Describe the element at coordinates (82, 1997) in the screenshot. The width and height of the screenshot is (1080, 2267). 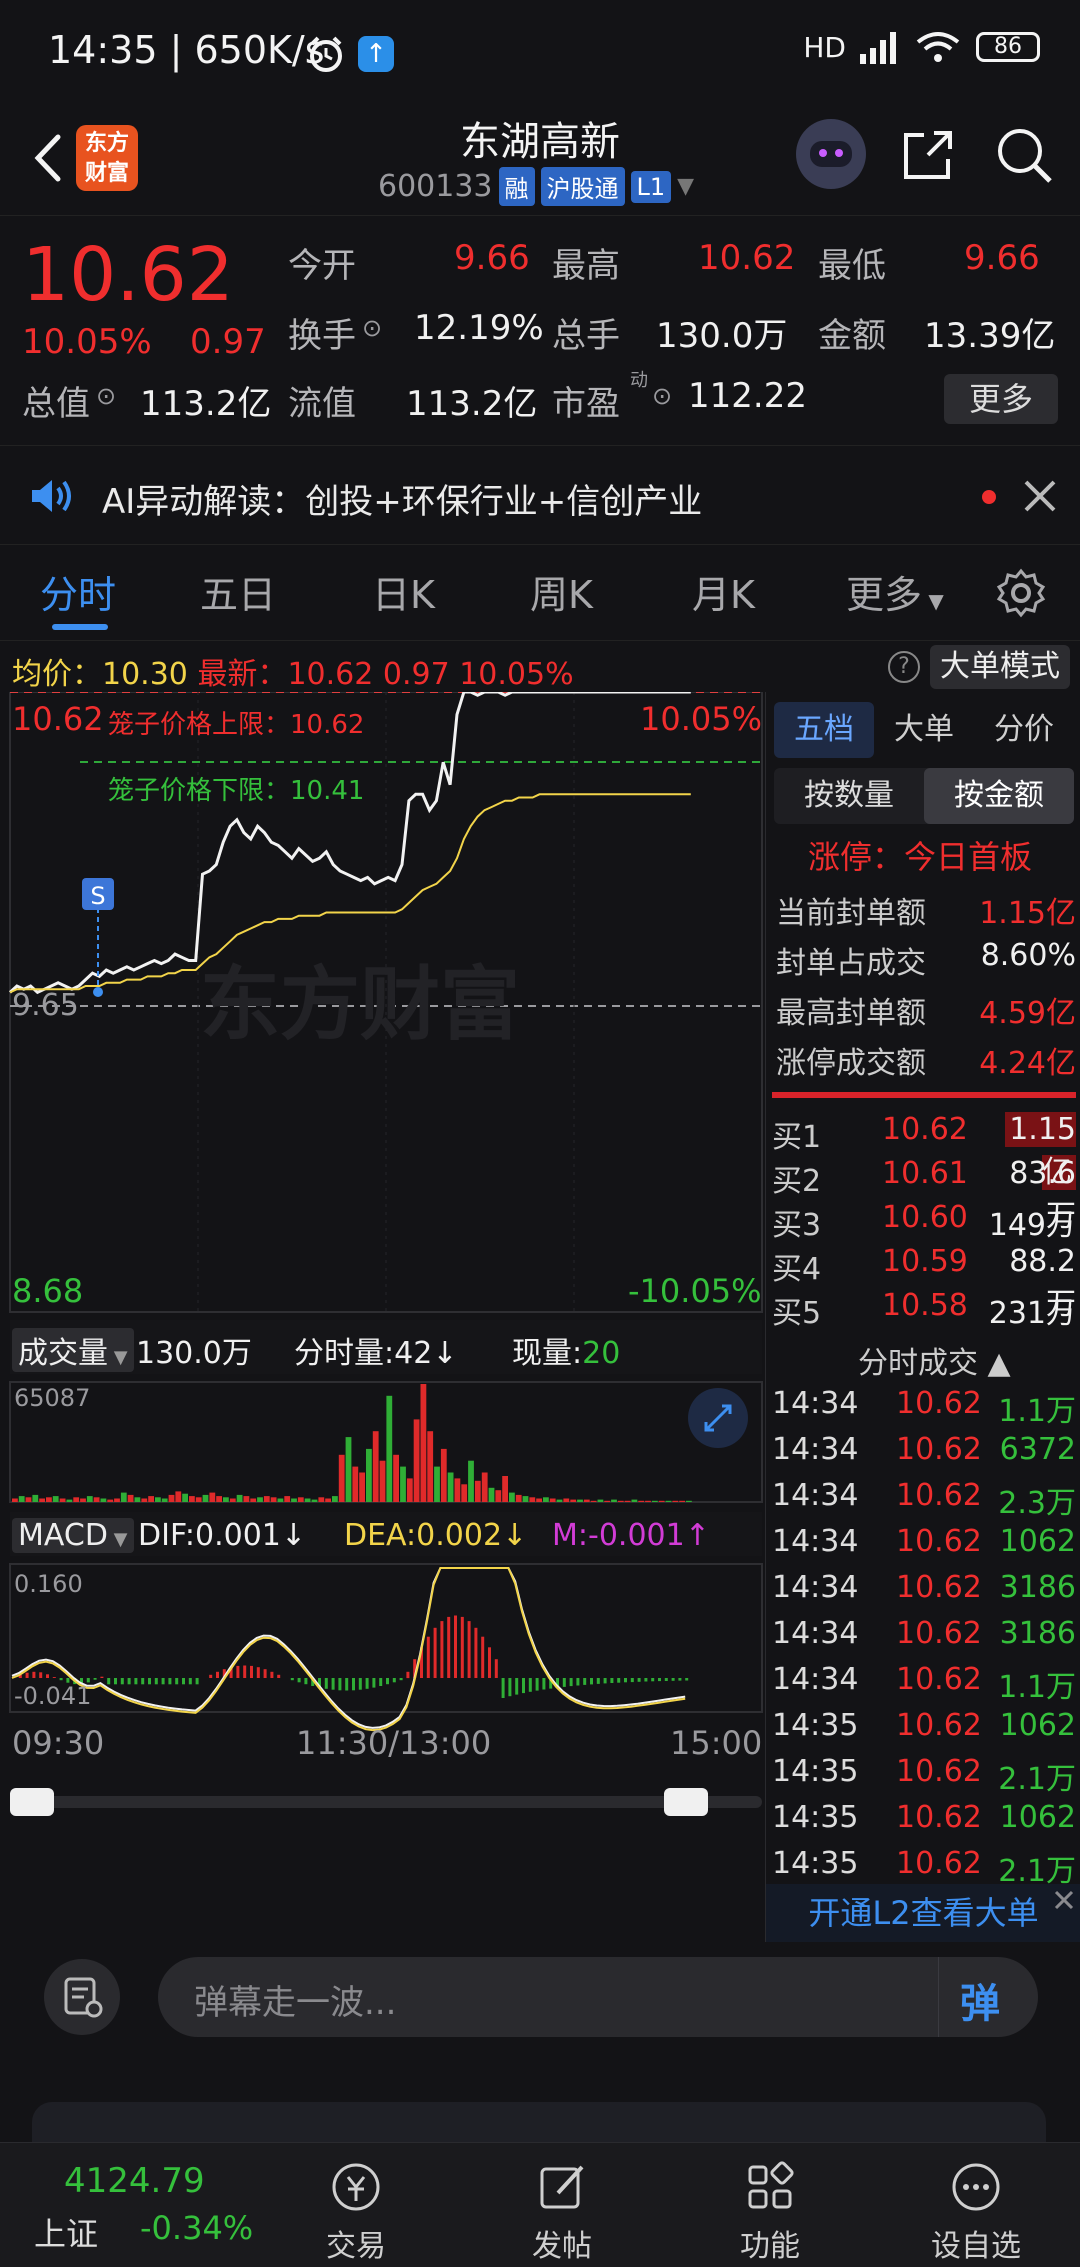
I see `danmaku-settings-icon` at that location.